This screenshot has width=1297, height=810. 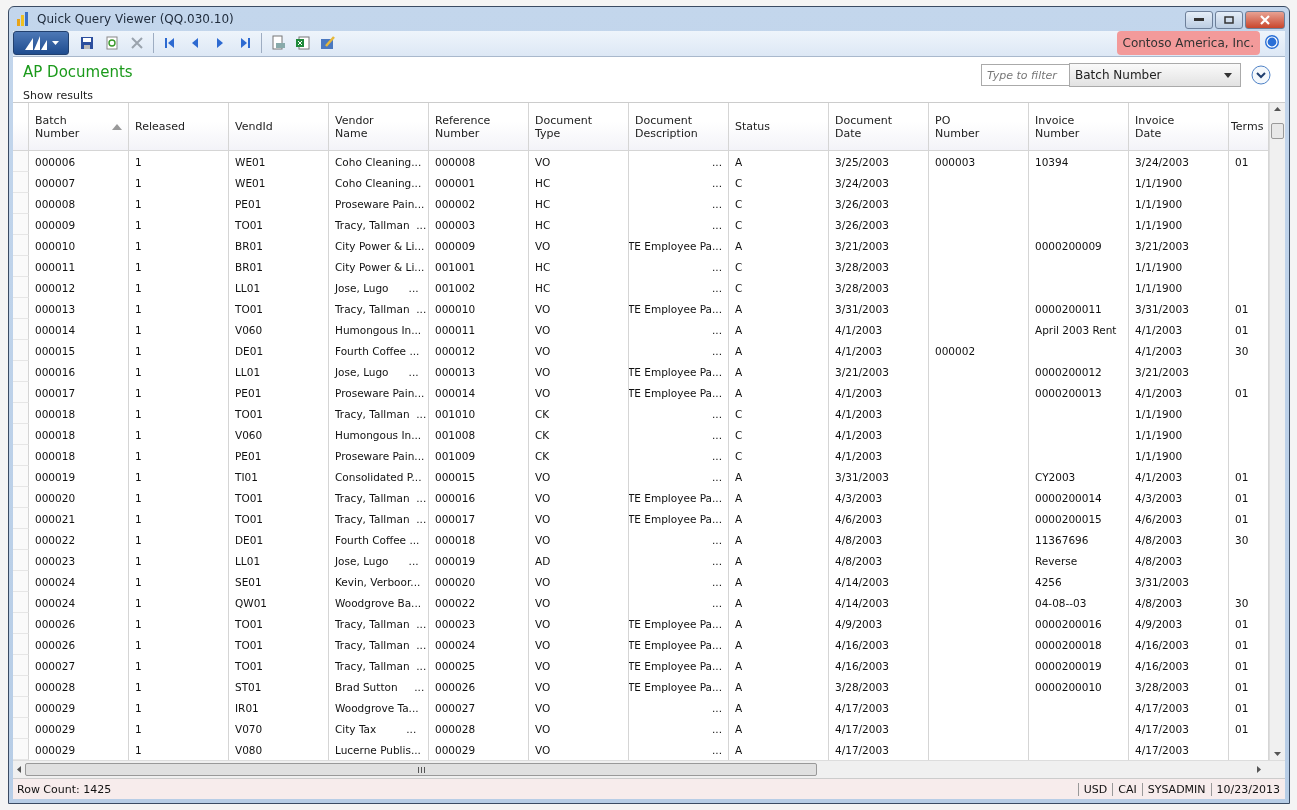 I want to click on column-header: Batch Number, so click(x=79, y=127).